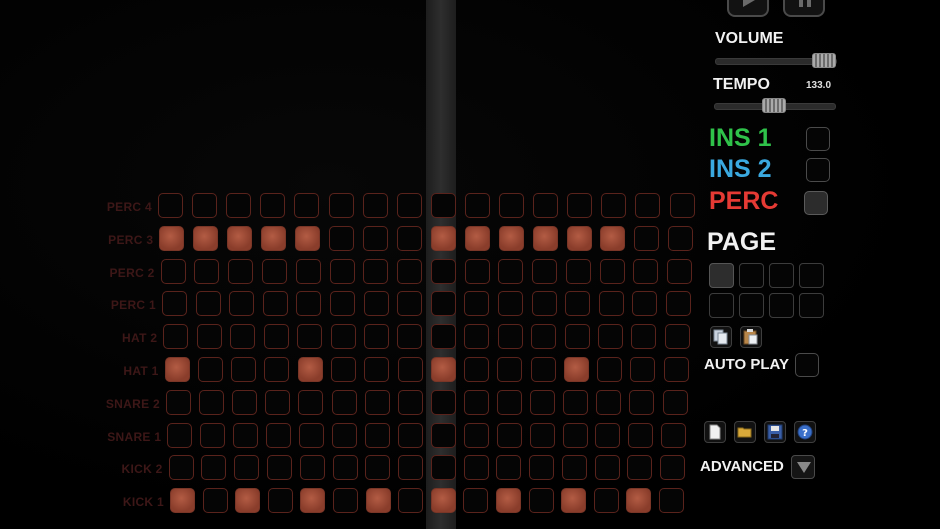 The width and height of the screenshot is (940, 529). Describe the element at coordinates (804, 8) in the screenshot. I see `pause-button` at that location.